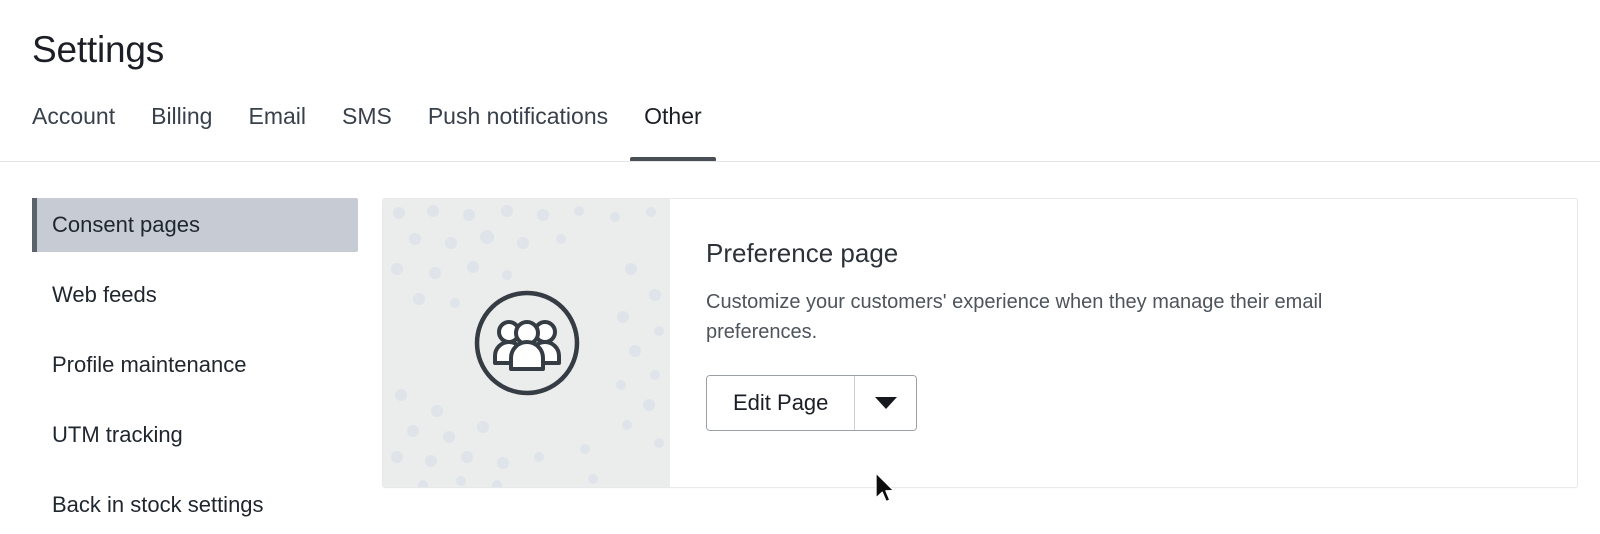  What do you see at coordinates (195, 435) in the screenshot?
I see `sidebar-item-utm-tracking: UTM tracking` at bounding box center [195, 435].